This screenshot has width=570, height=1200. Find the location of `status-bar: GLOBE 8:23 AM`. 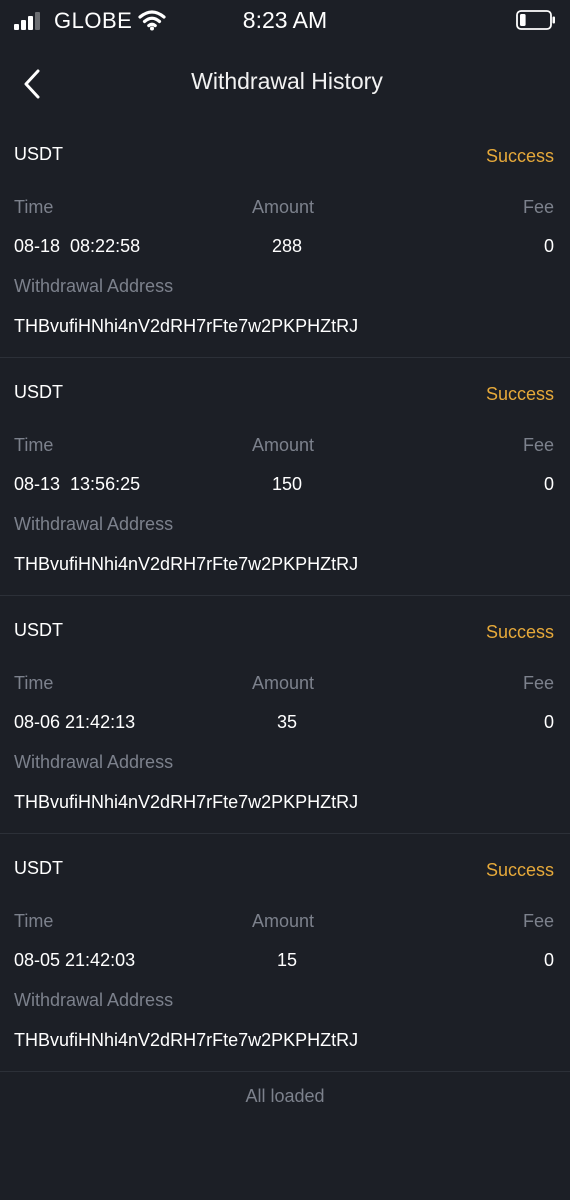

status-bar: GLOBE 8:23 AM is located at coordinates (285, 21).